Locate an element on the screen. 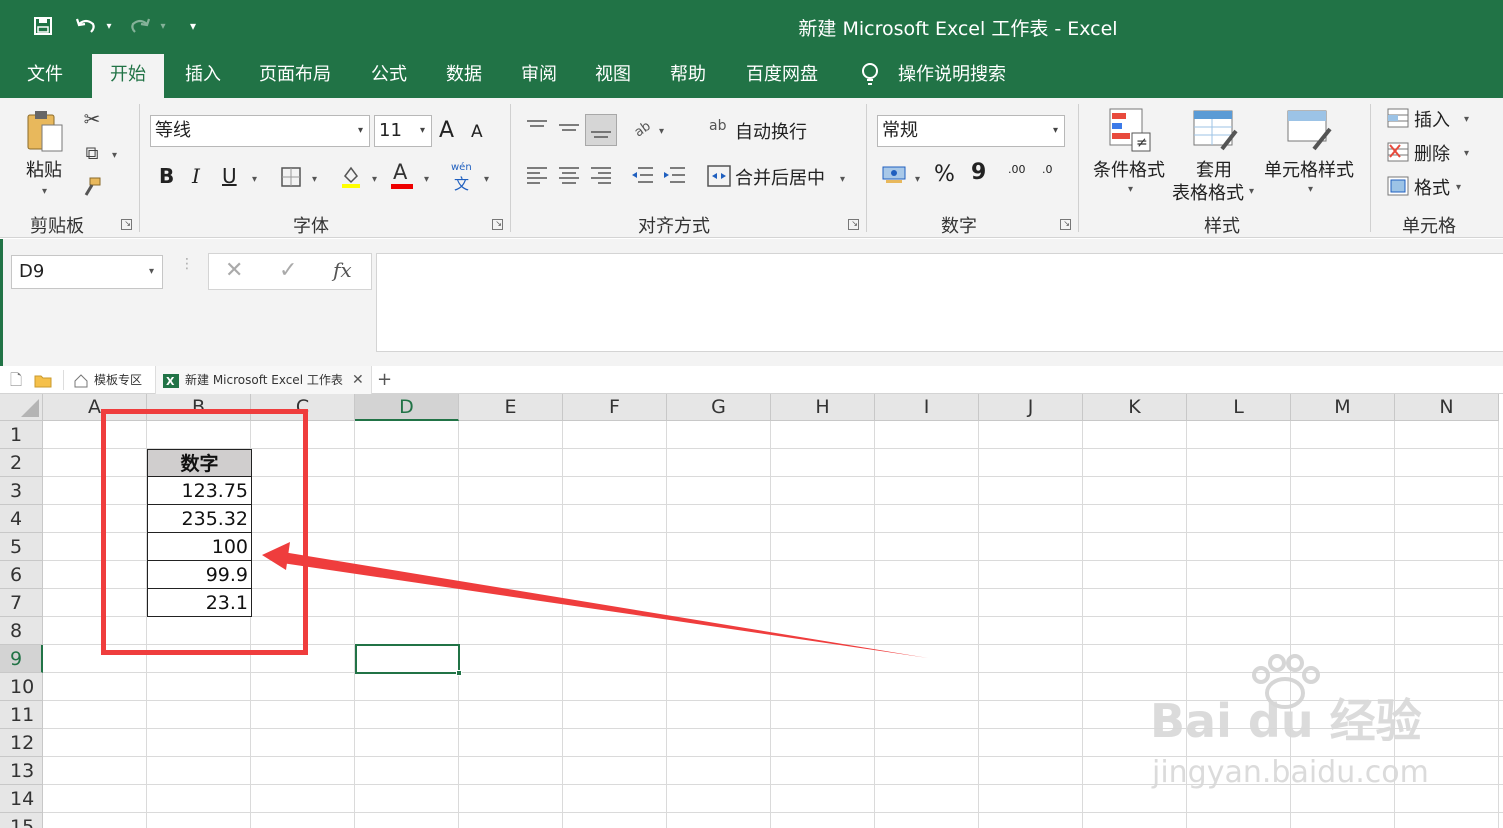 This screenshot has width=1503, height=828. add-tab-button: + is located at coordinates (384, 380).